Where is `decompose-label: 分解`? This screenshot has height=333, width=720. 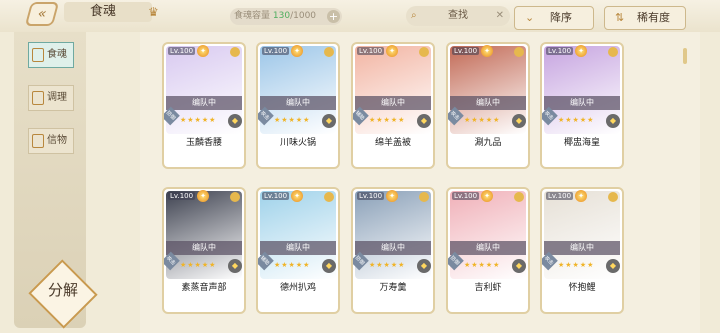
decompose-label: 分解 is located at coordinates (63, 289).